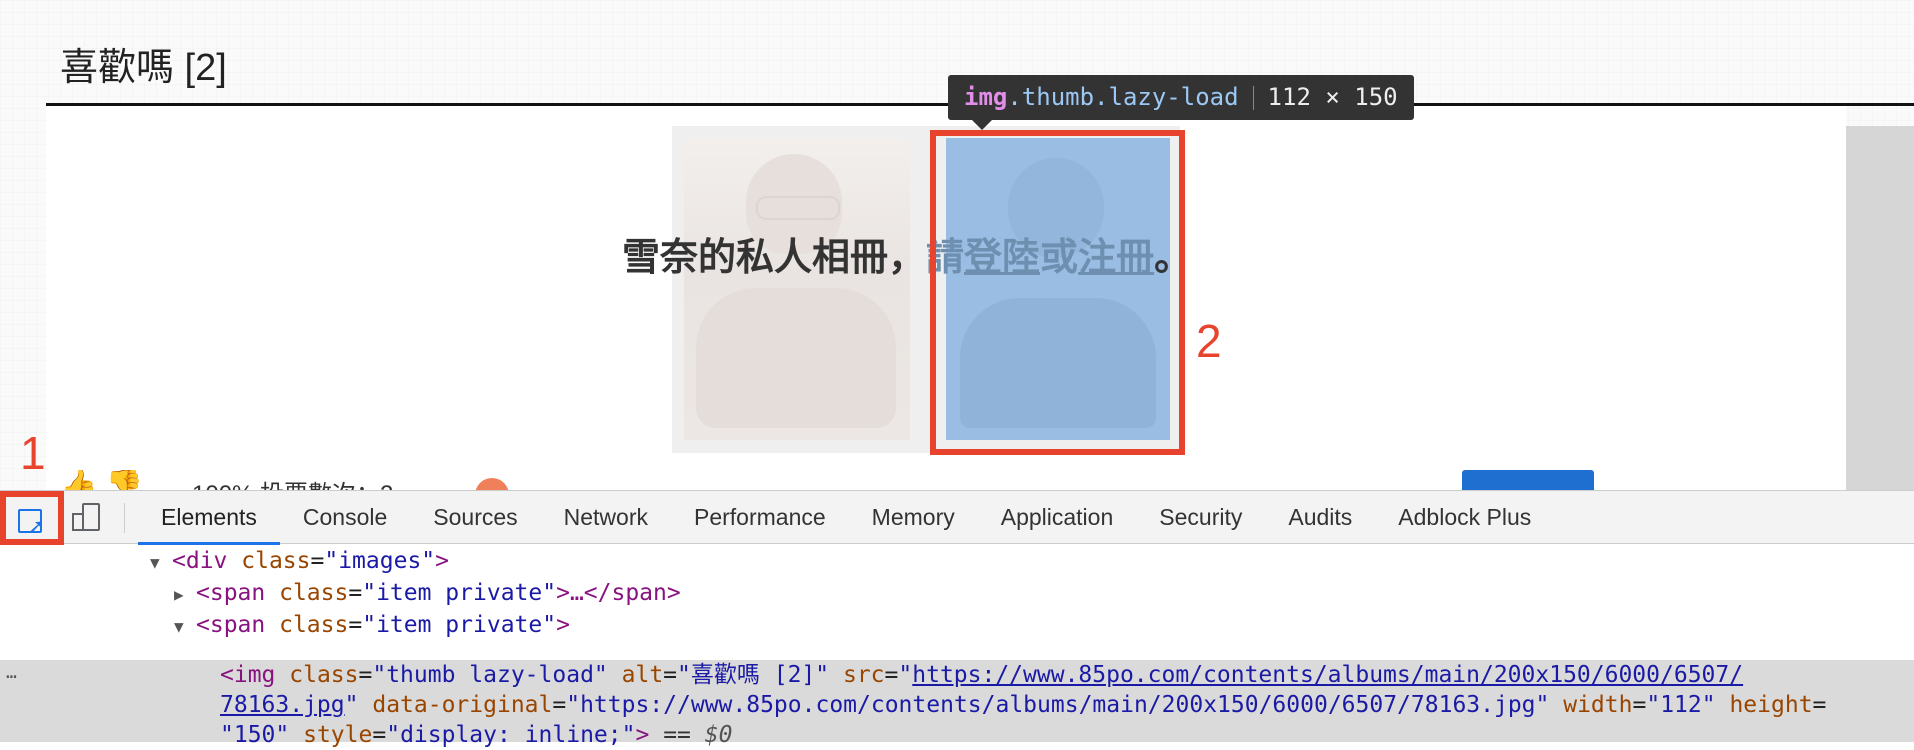 Image resolution: width=1914 pixels, height=750 pixels. What do you see at coordinates (1320, 518) in the screenshot?
I see `tab-audits: Audits` at bounding box center [1320, 518].